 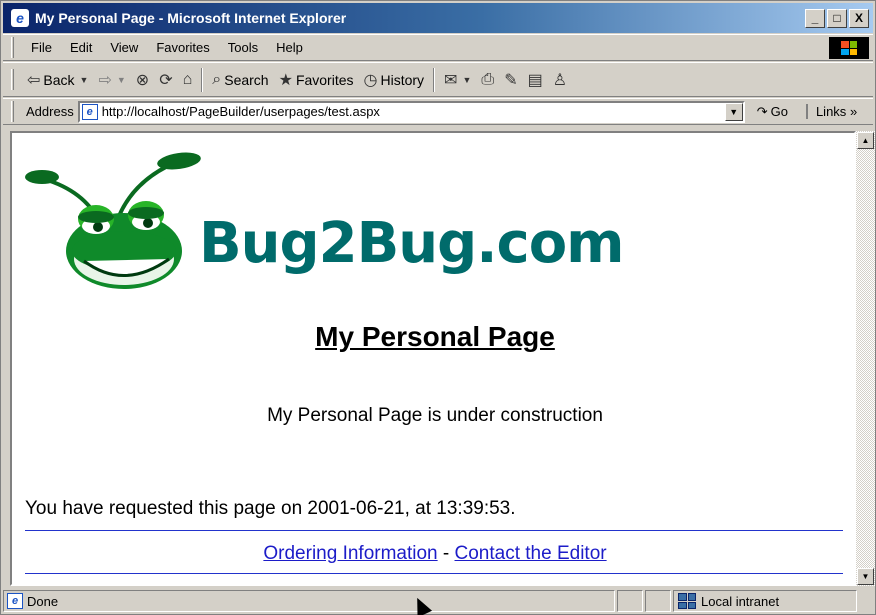 What do you see at coordinates (733, 111) in the screenshot?
I see `address-dropdown-icon: ▼` at bounding box center [733, 111].